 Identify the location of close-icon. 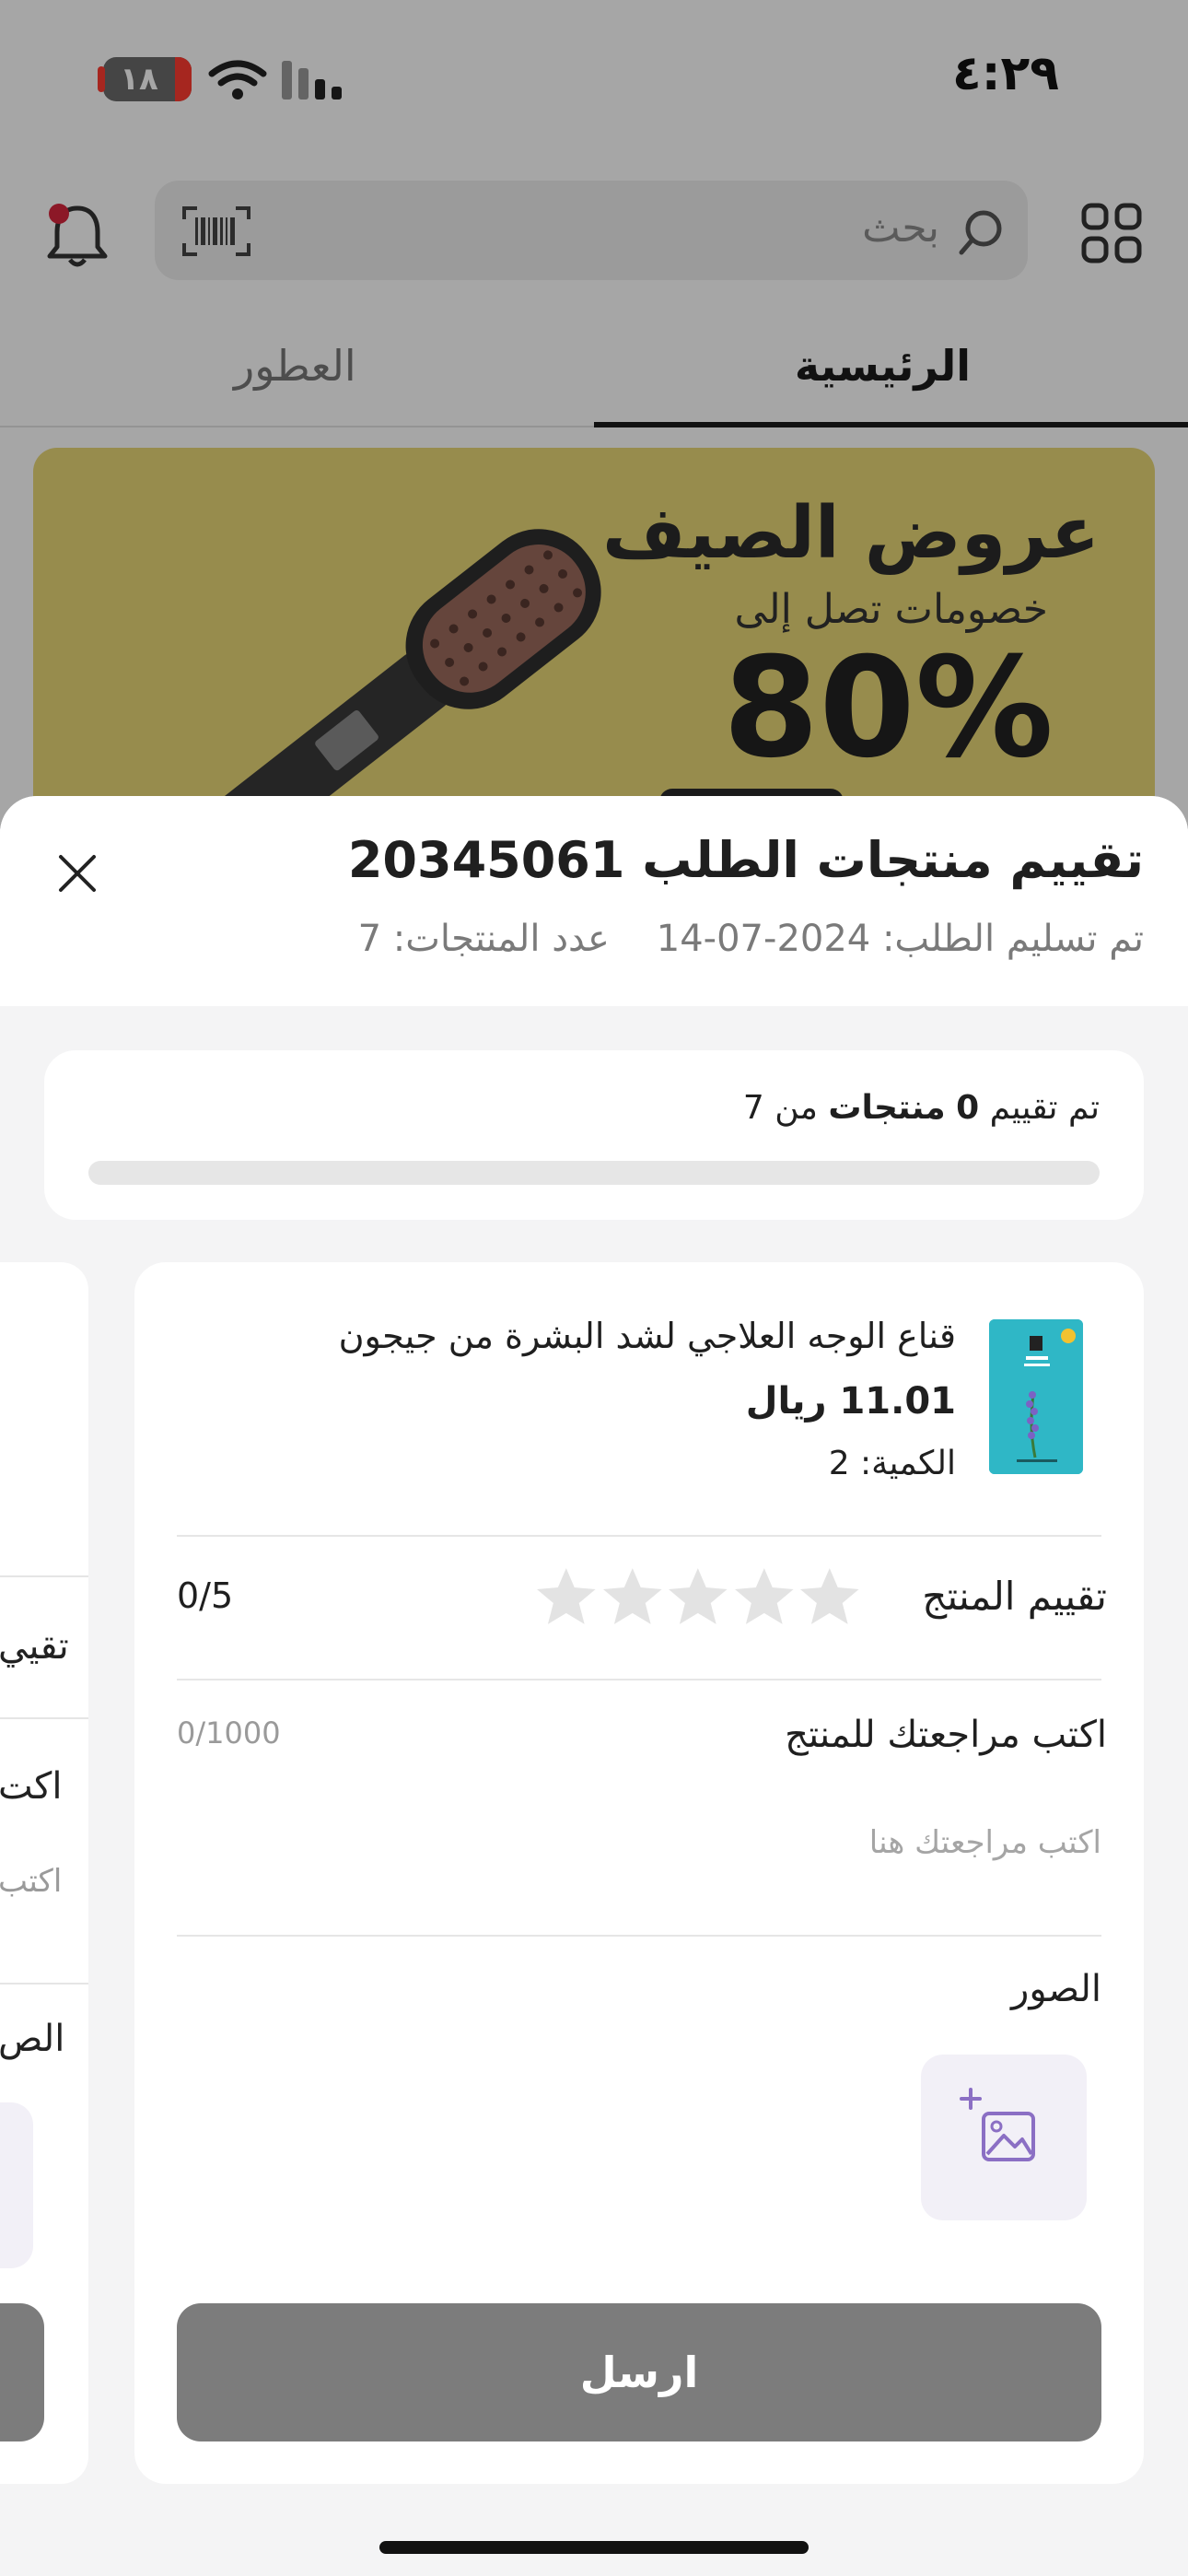
(77, 873).